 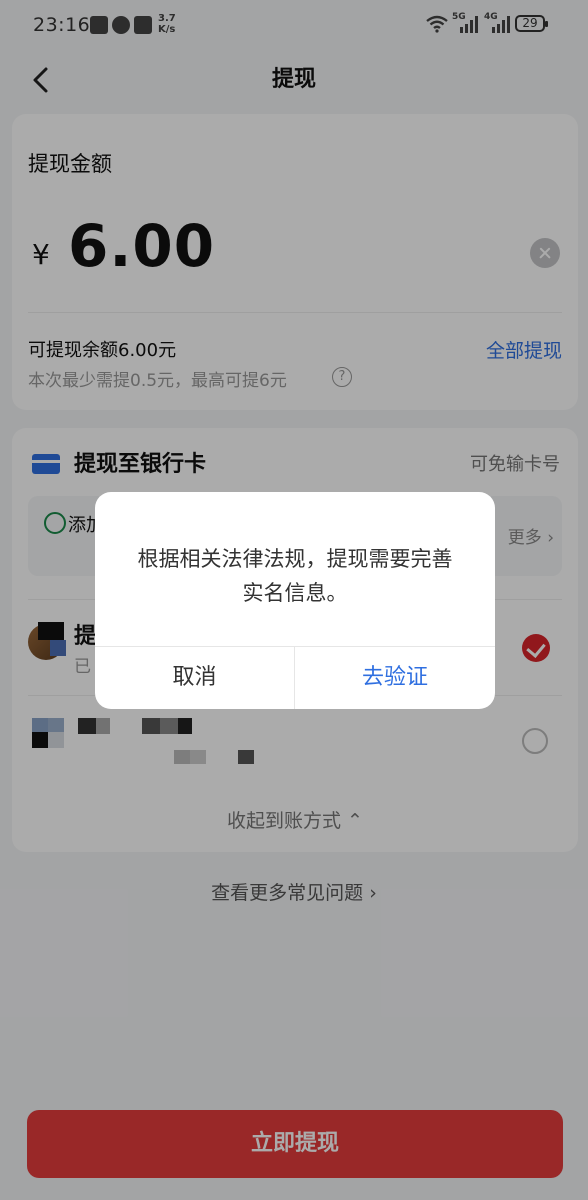 I want to click on verify-button: 去验证, so click(x=395, y=677).